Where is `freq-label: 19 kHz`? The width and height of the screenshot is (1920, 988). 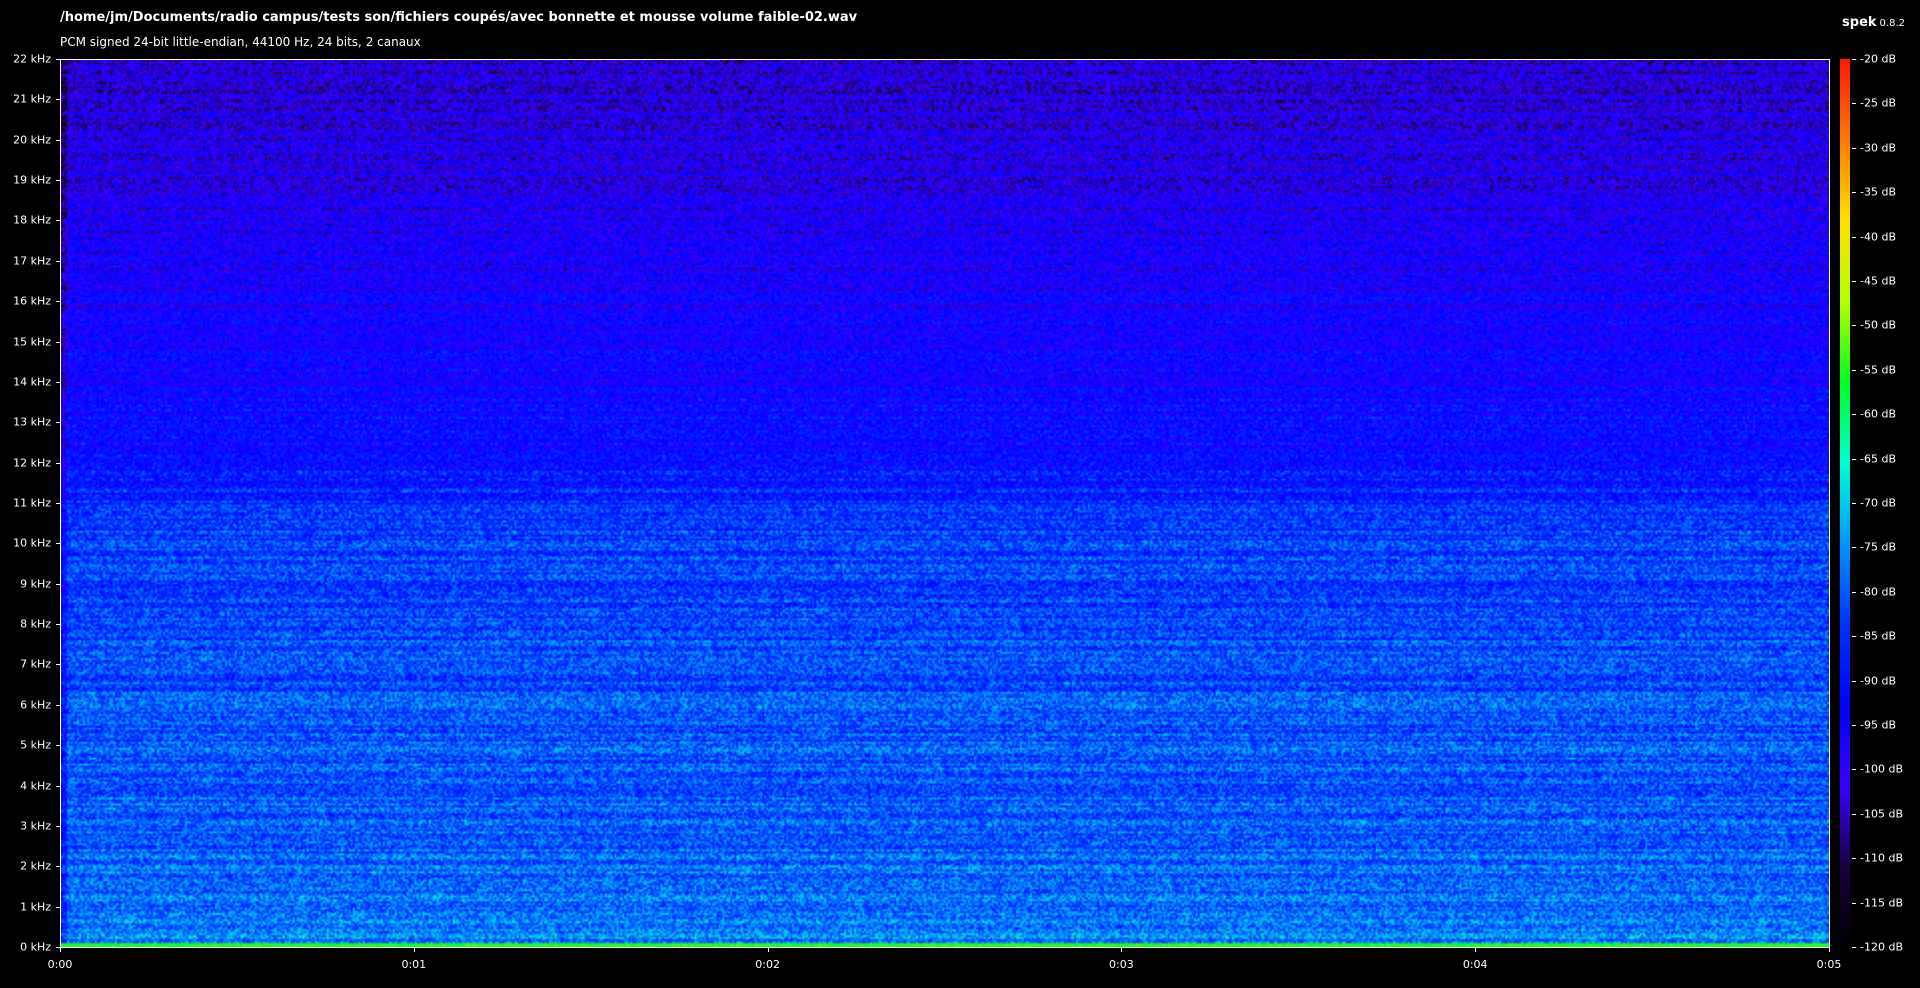 freq-label: 19 kHz is located at coordinates (32, 180).